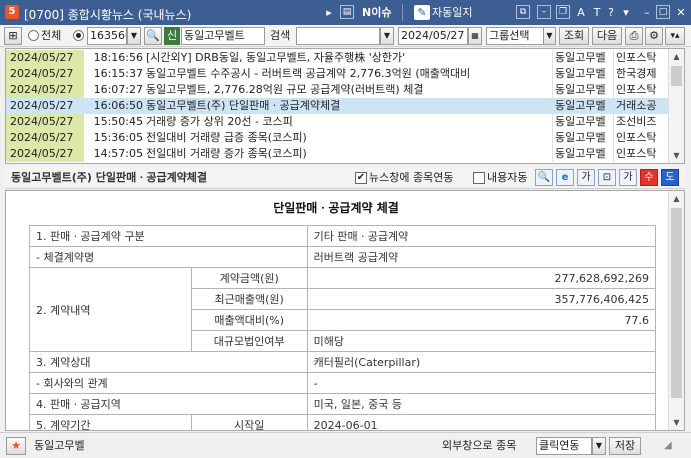 The width and height of the screenshot is (691, 458). I want to click on table-cell-label: 1. 판매ㆍ공급계약 구분, so click(168, 236).